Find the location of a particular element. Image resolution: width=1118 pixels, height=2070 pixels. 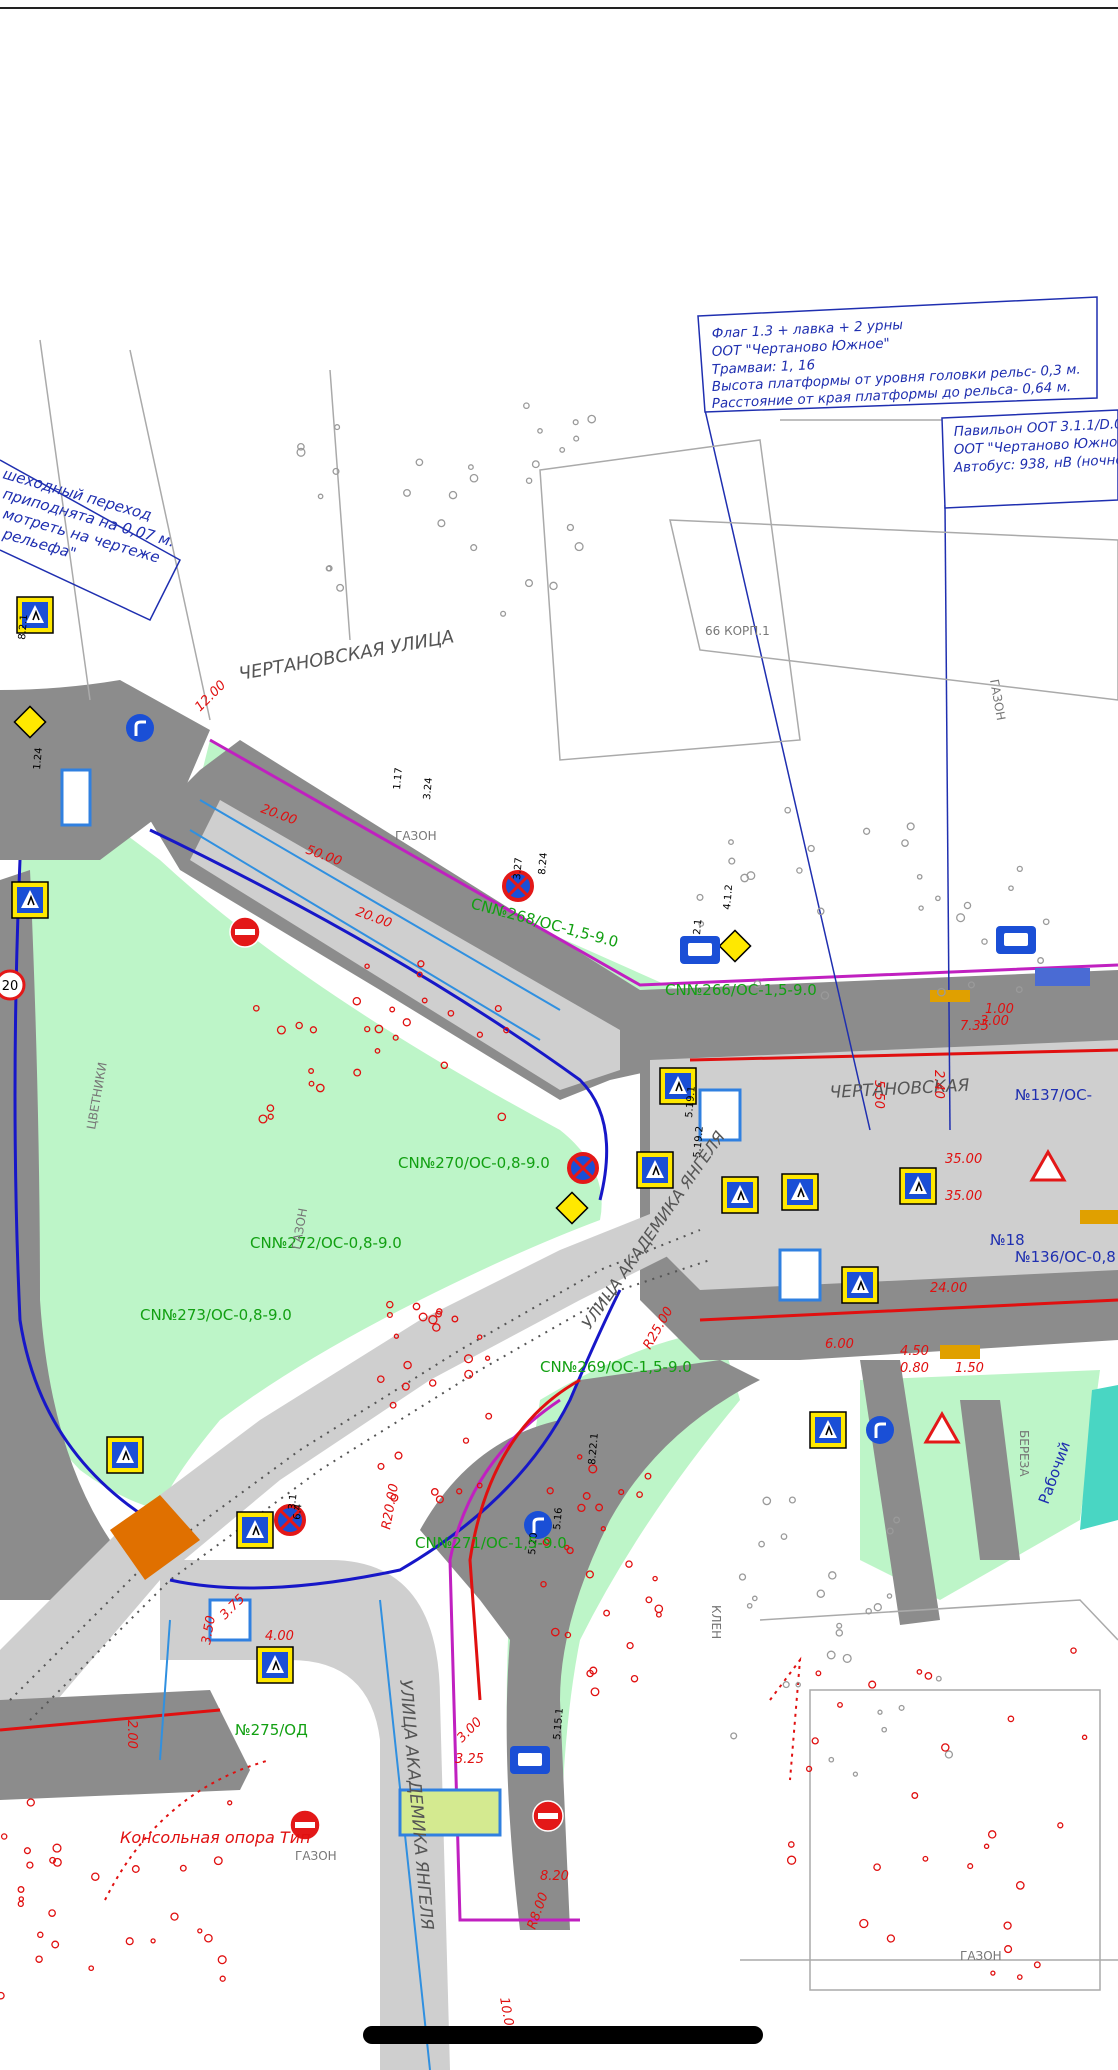

dimension-label: 6.00 is located at coordinates (839, 1344).